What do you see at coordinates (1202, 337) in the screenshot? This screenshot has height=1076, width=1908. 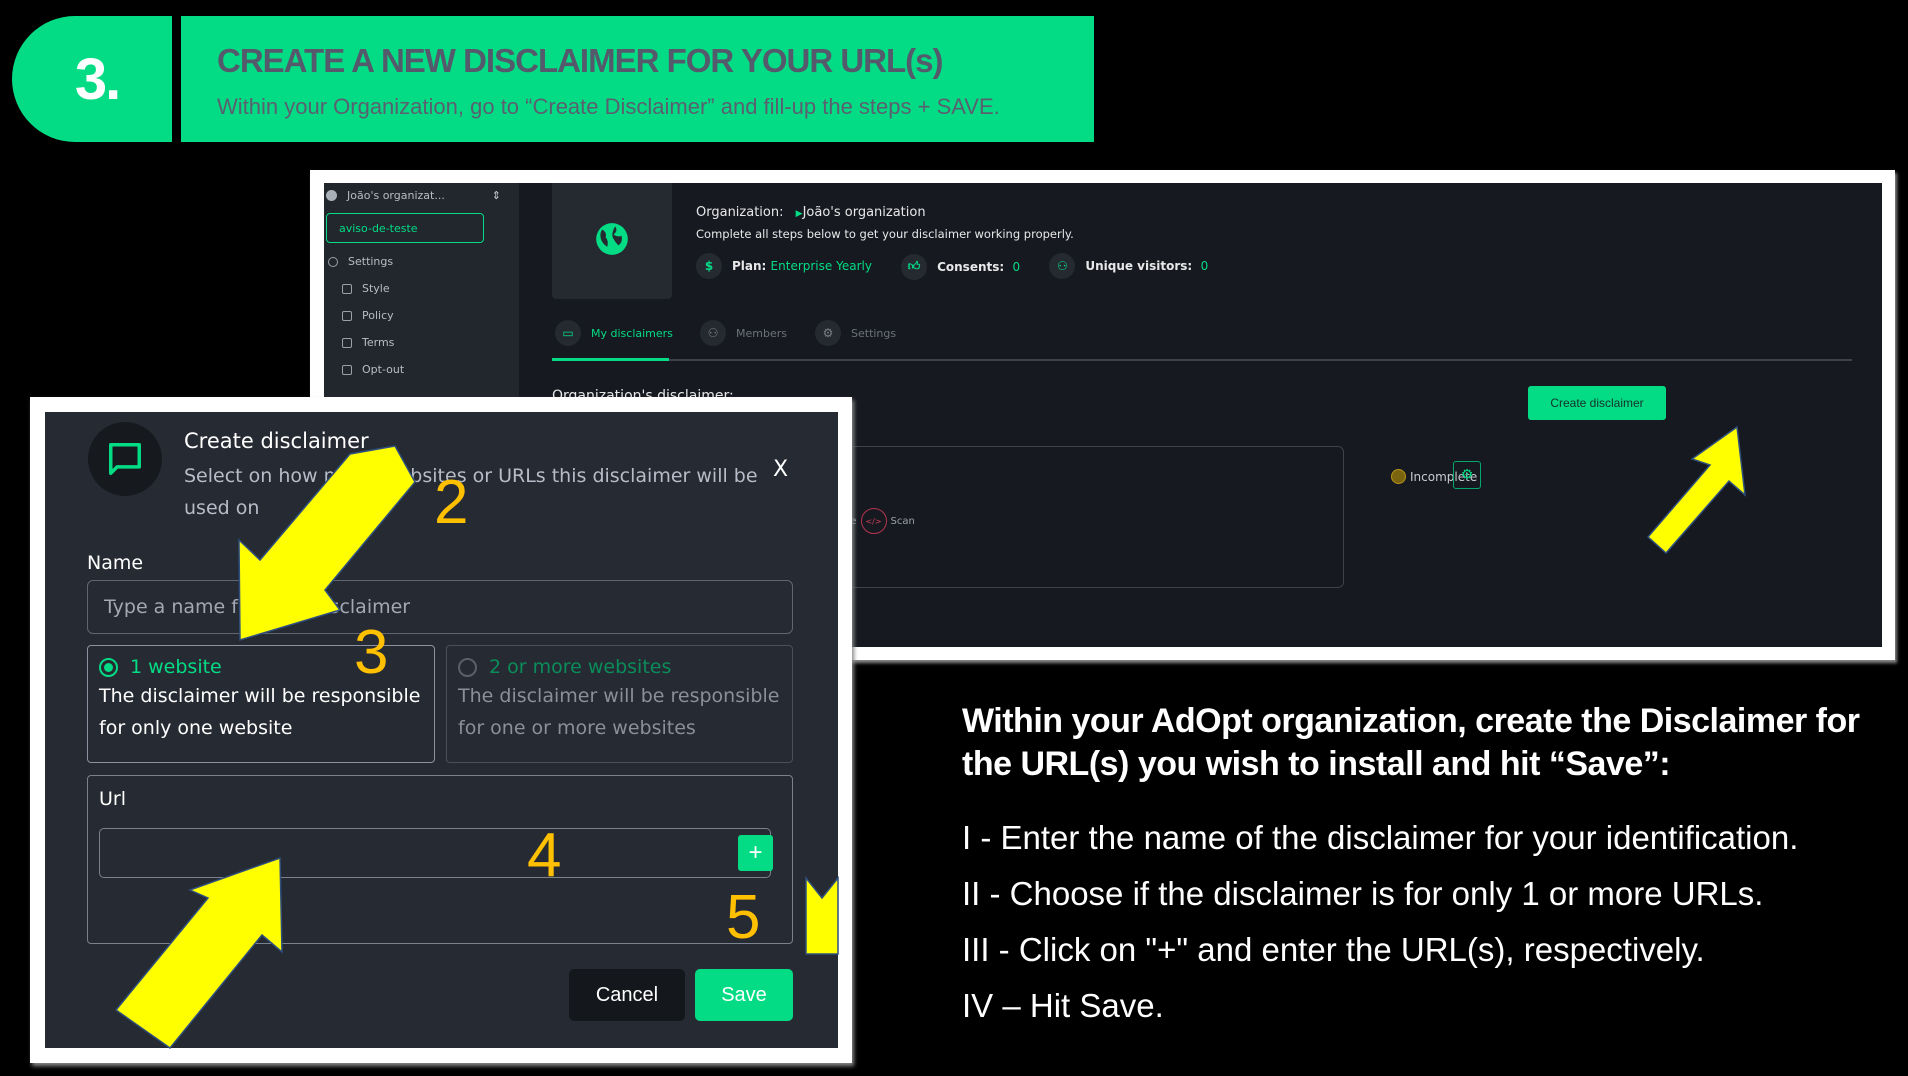 I see `org-tabs: ▭ My disclaimers ⚇ Members ⚙ Settings` at bounding box center [1202, 337].